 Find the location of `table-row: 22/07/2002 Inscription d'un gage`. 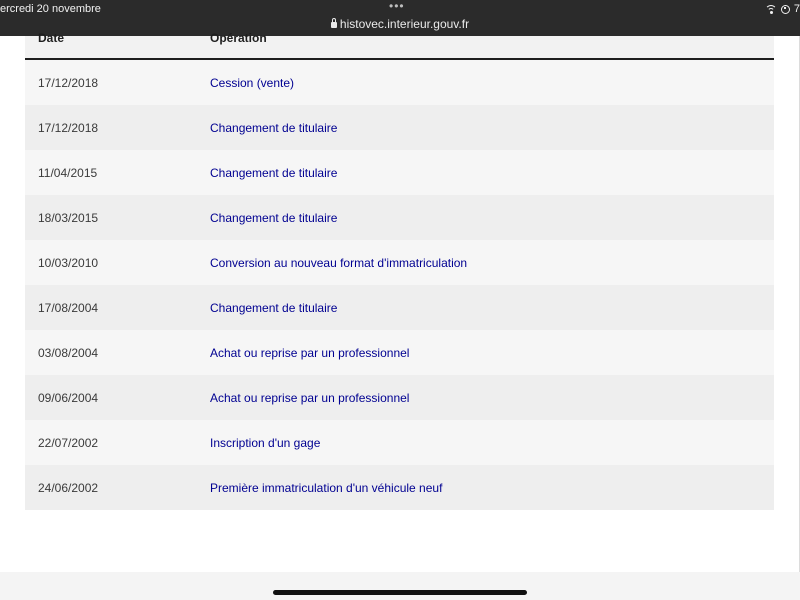

table-row: 22/07/2002 Inscription d'un gage is located at coordinates (399, 442).